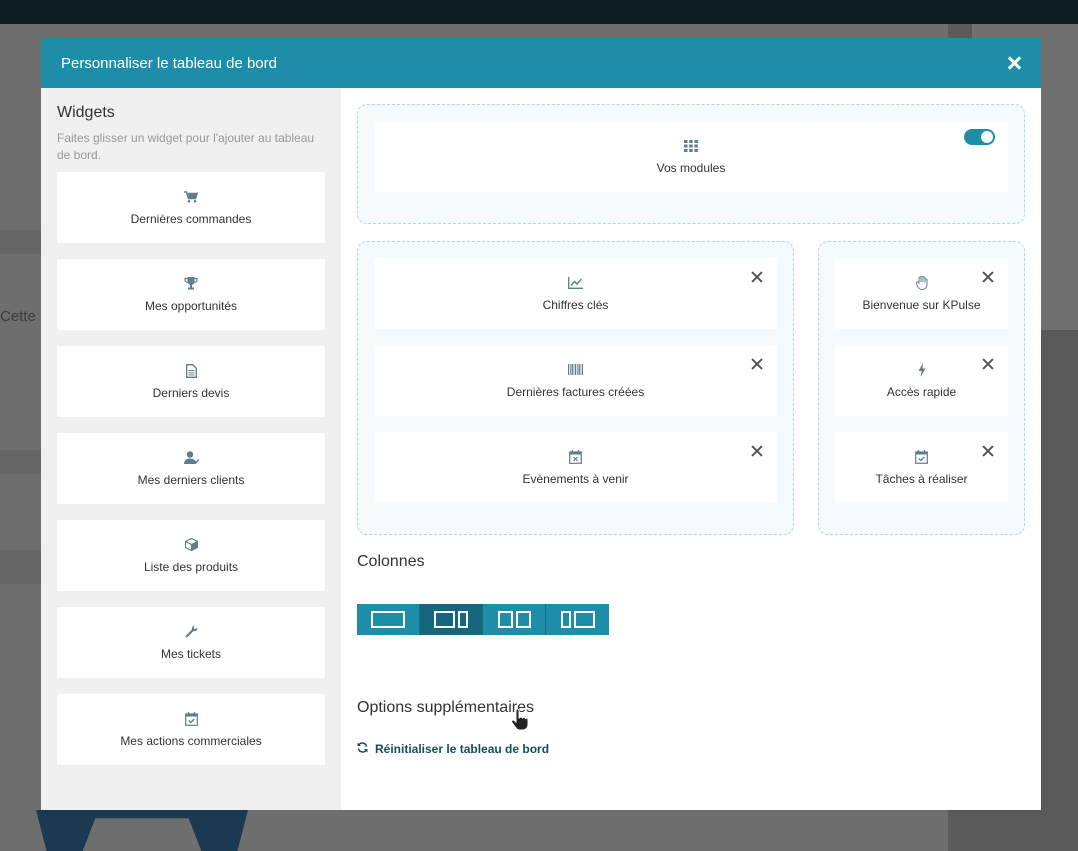 The width and height of the screenshot is (1078, 851). Describe the element at coordinates (191, 740) in the screenshot. I see `widget-label: Mes actions commerciales` at that location.